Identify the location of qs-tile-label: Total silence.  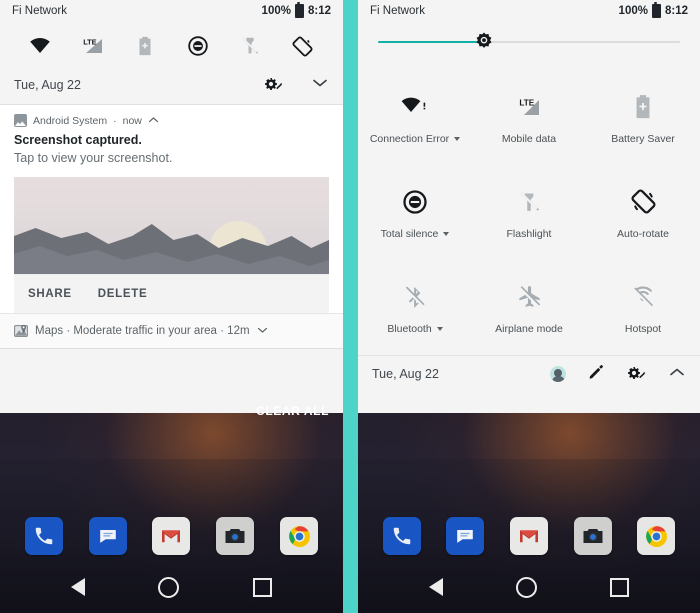
(415, 234).